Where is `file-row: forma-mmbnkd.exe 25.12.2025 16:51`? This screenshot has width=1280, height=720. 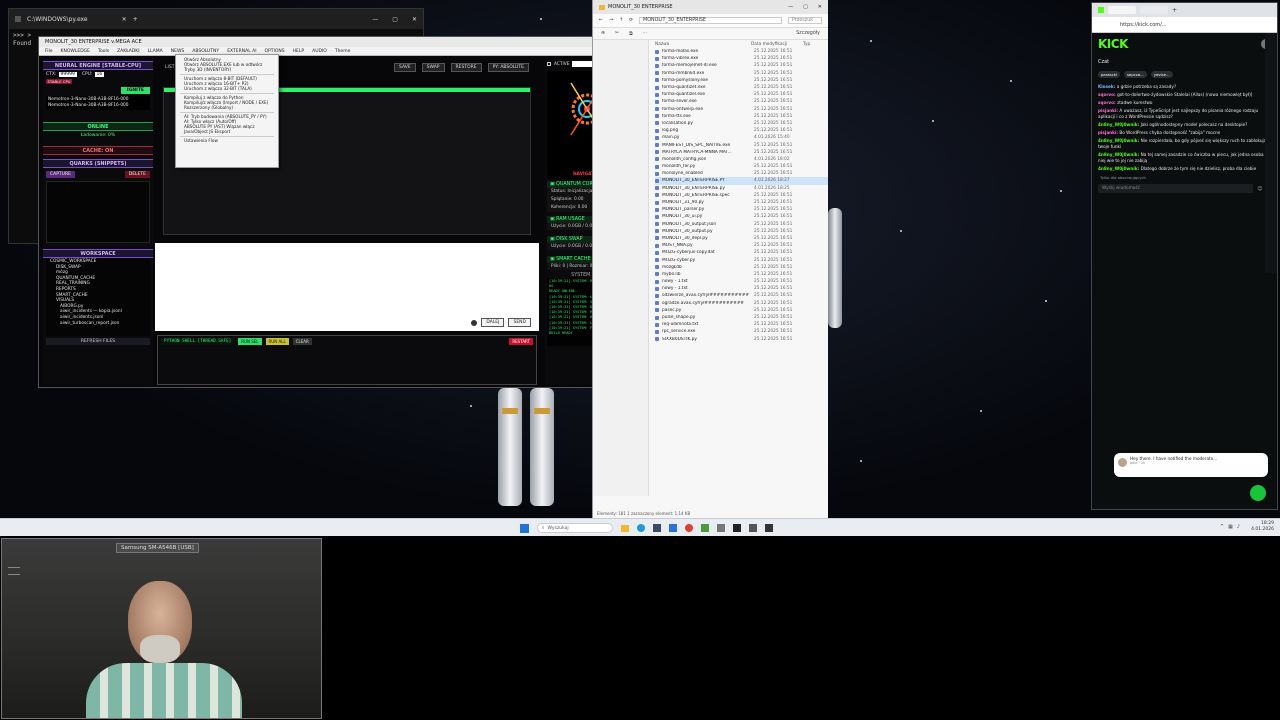 file-row: forma-mmbnkd.exe 25.12.2025 16:51 is located at coordinates (741, 73).